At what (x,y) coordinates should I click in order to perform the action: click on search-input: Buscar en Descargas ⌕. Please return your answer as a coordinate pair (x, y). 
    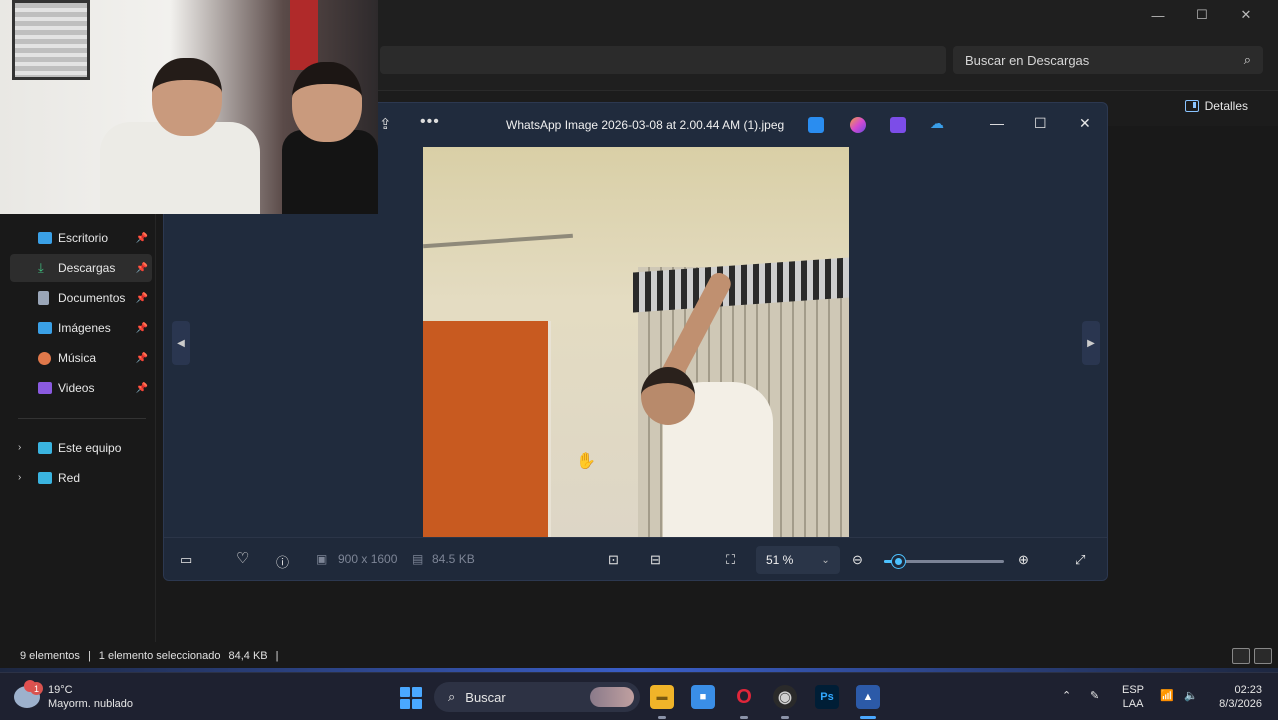
    Looking at the image, I should click on (1108, 60).